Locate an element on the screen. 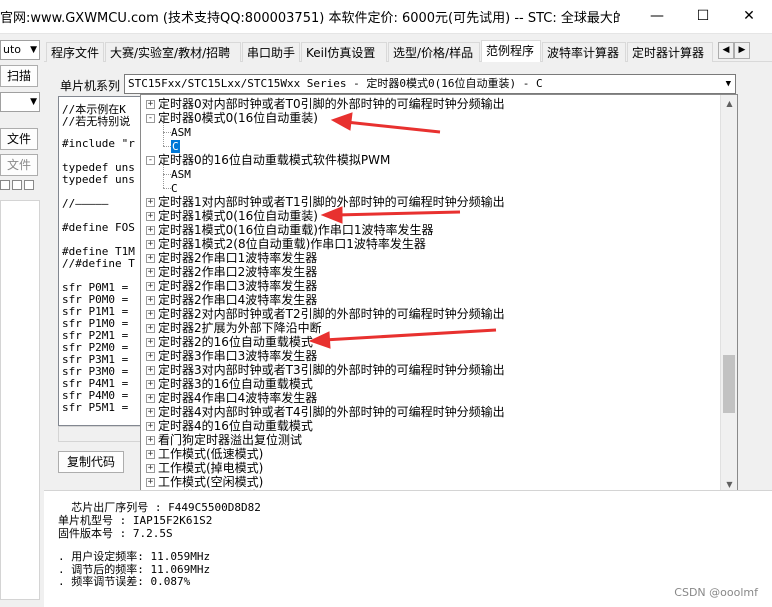 The image size is (772, 607). port-combo: uto ▼ is located at coordinates (20, 50).